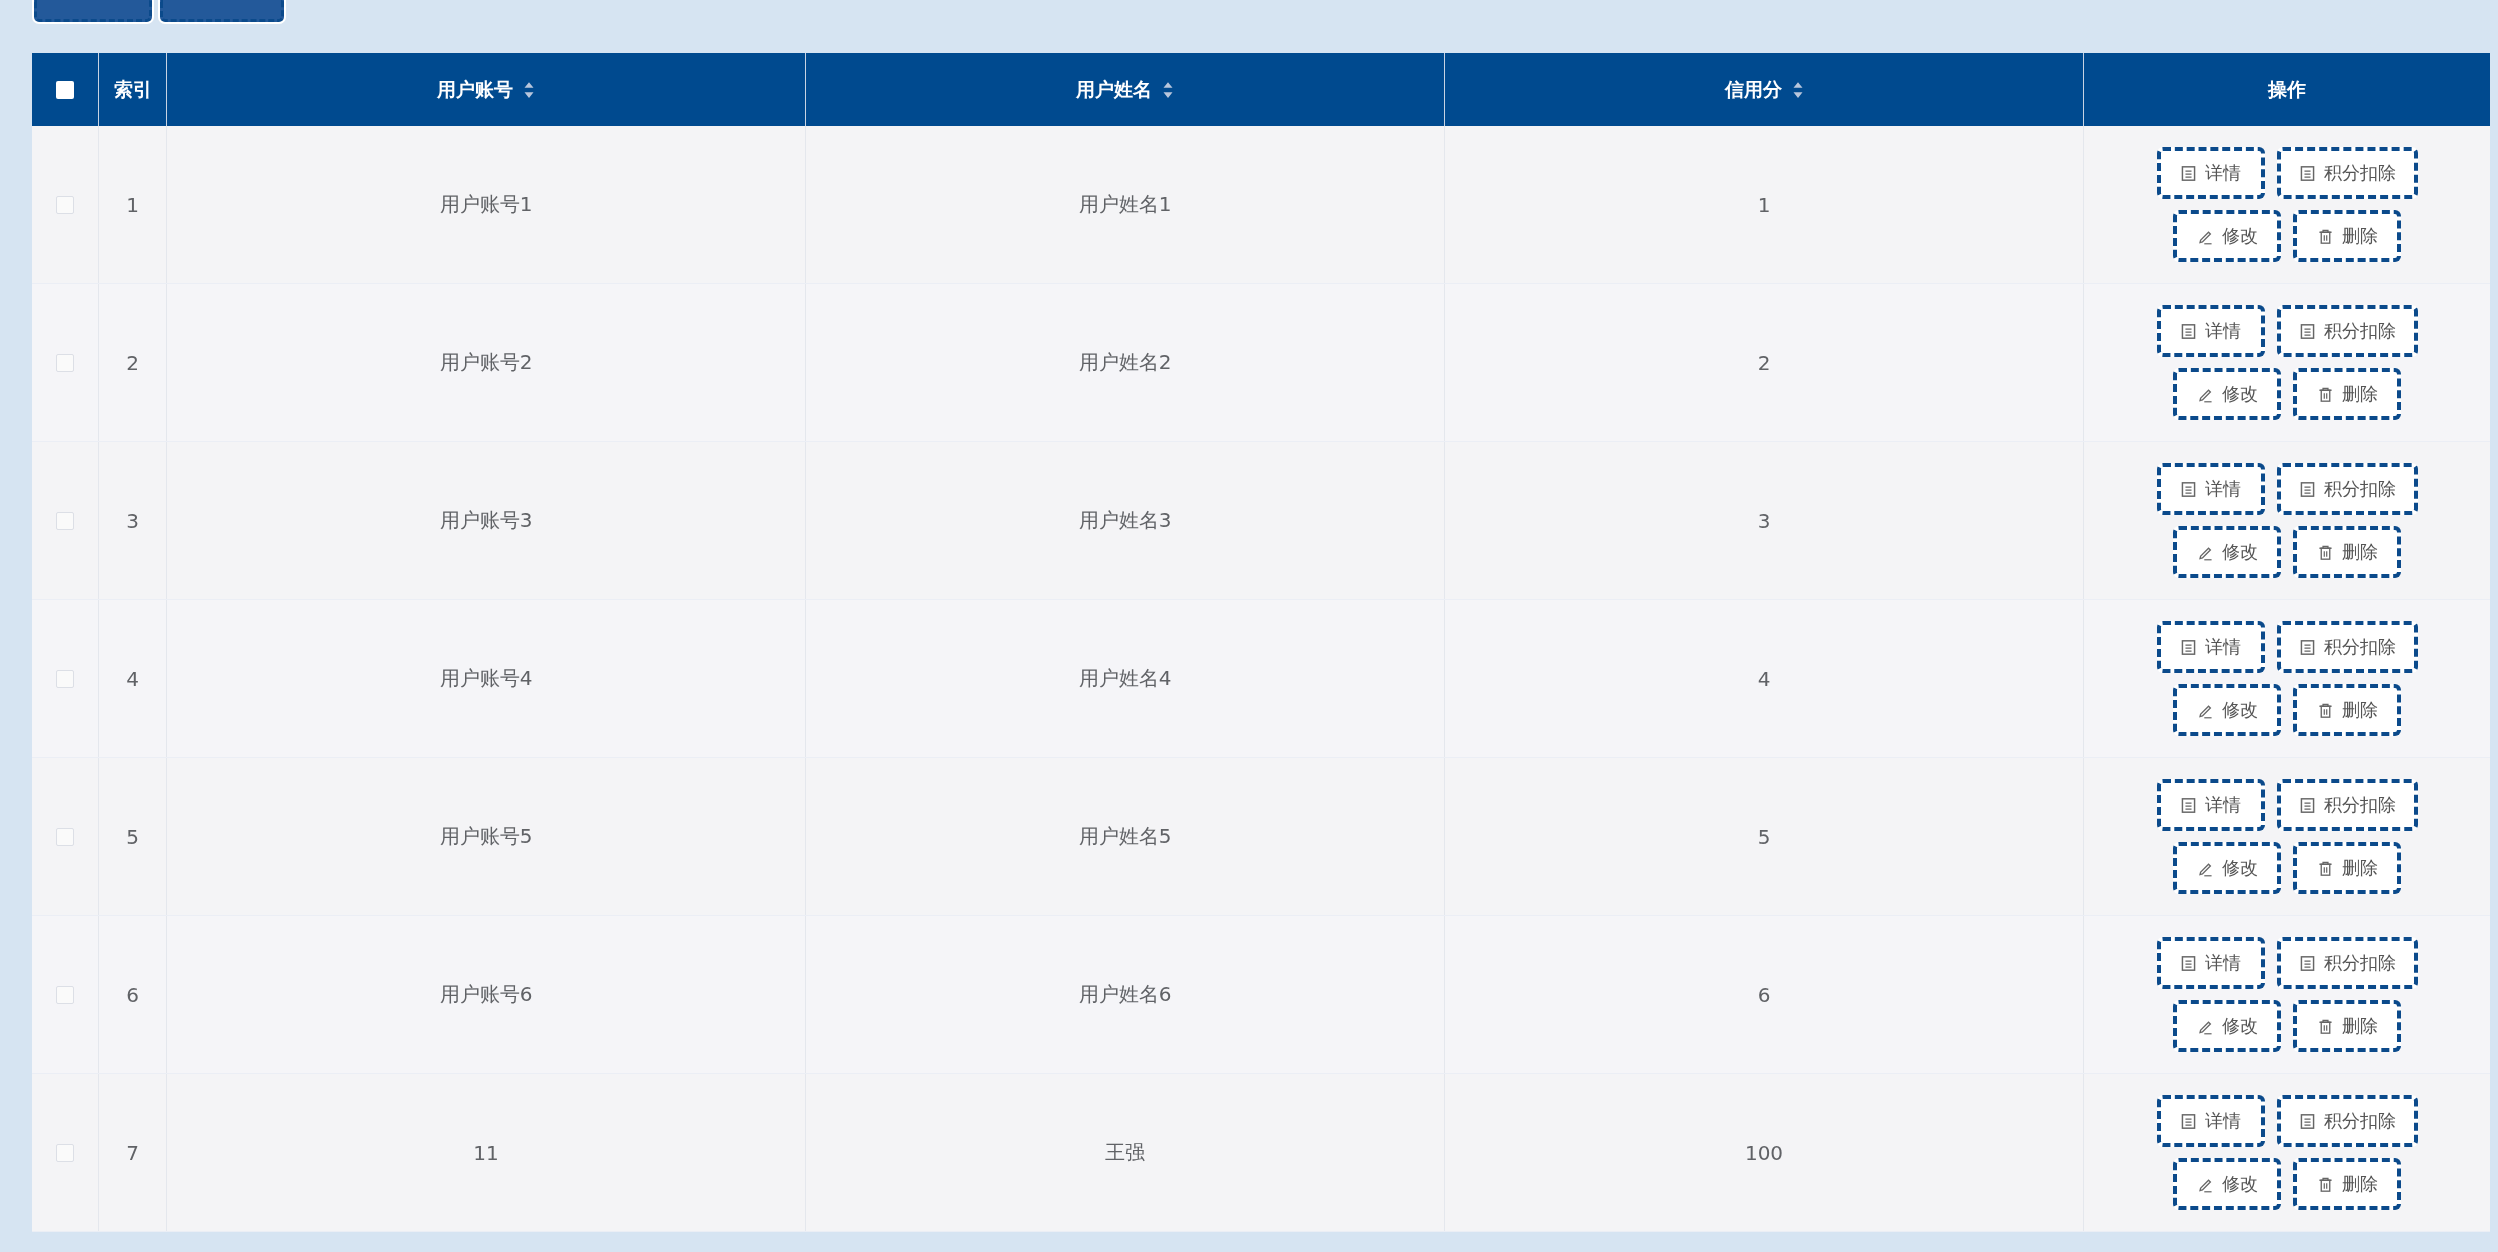 The image size is (2498, 1252). Describe the element at coordinates (1125, 994) in the screenshot. I see `table-cell: 用户姓名6` at that location.